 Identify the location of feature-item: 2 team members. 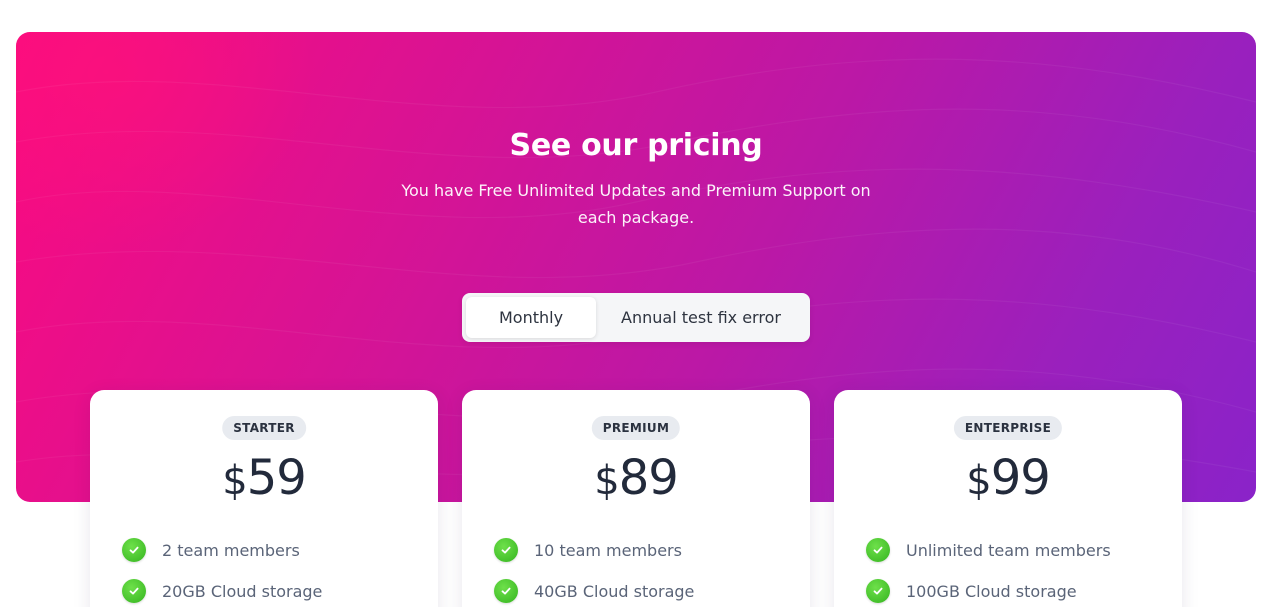
(211, 550).